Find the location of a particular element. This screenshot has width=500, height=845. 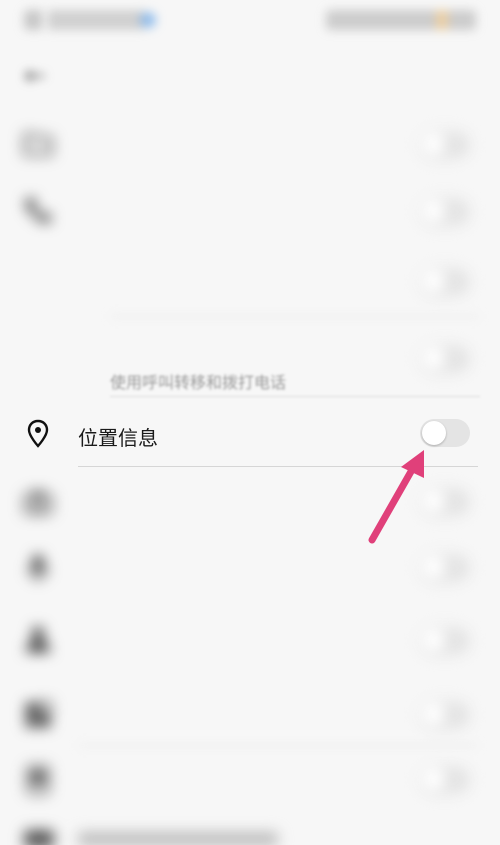

carrier-status is located at coordinates (89, 20).